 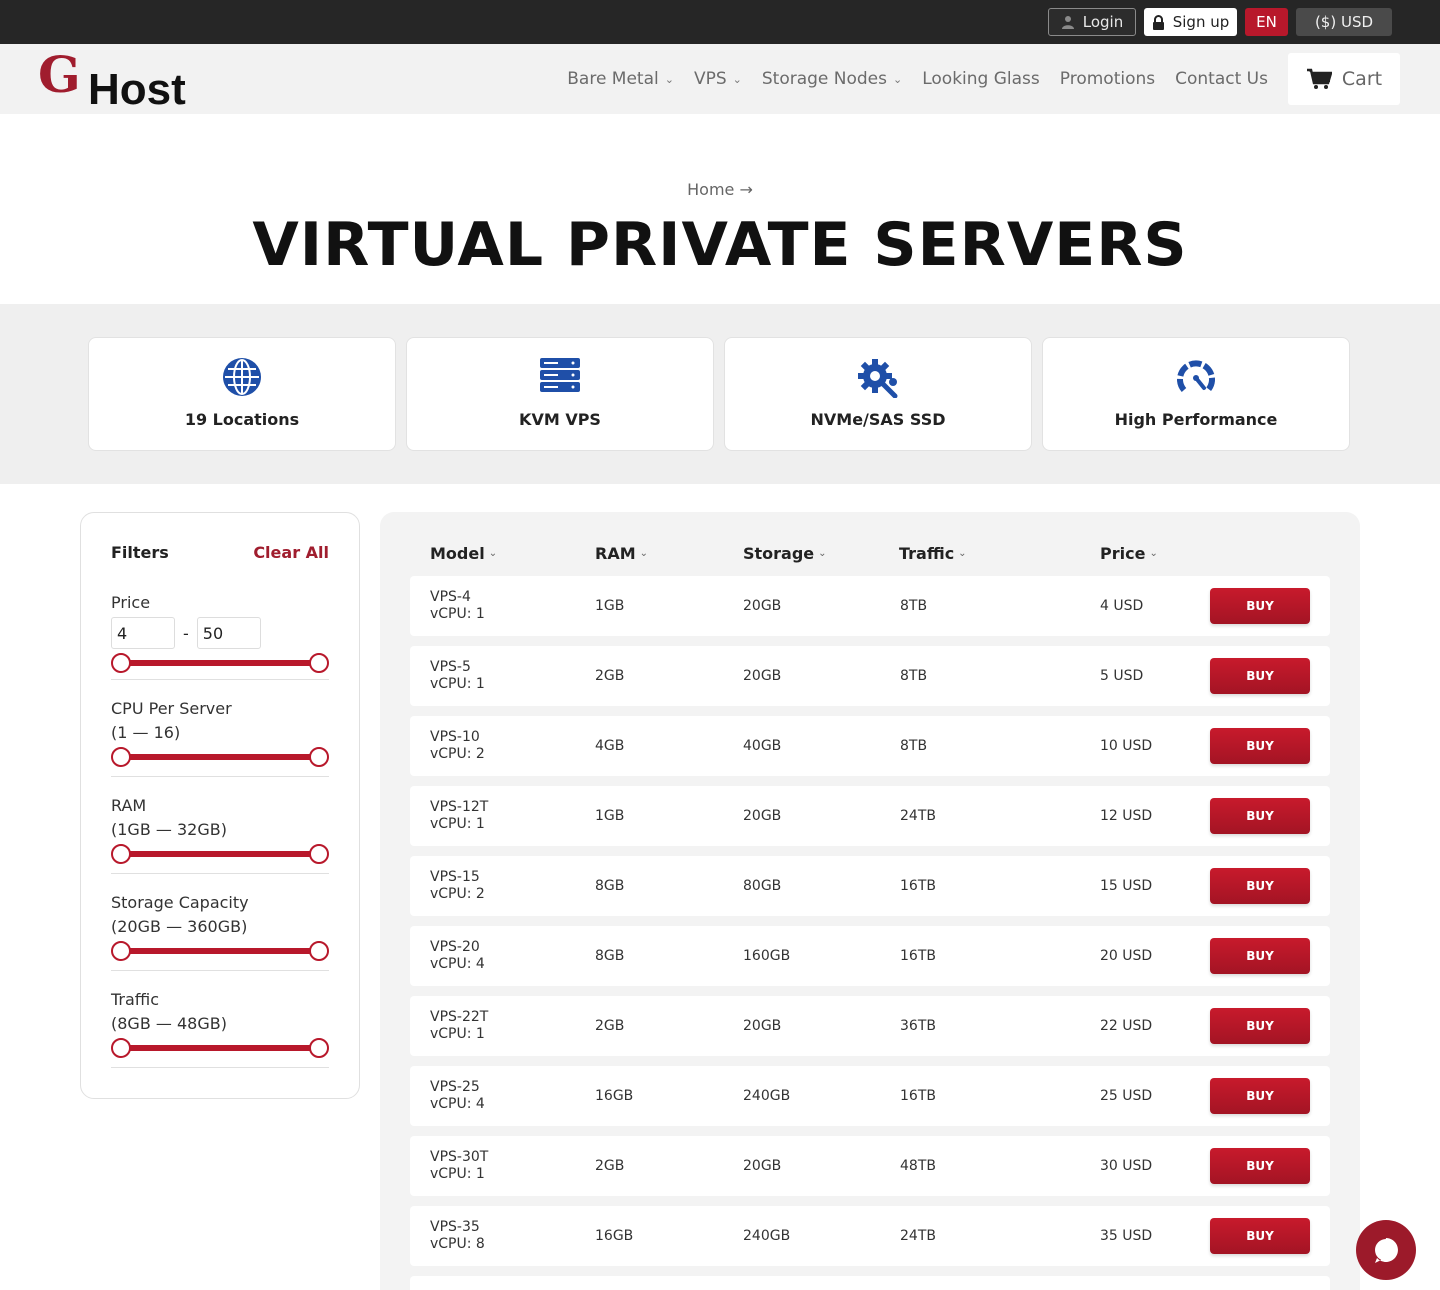 What do you see at coordinates (1126, 1166) in the screenshot?
I see `price-cell: 30 USD` at bounding box center [1126, 1166].